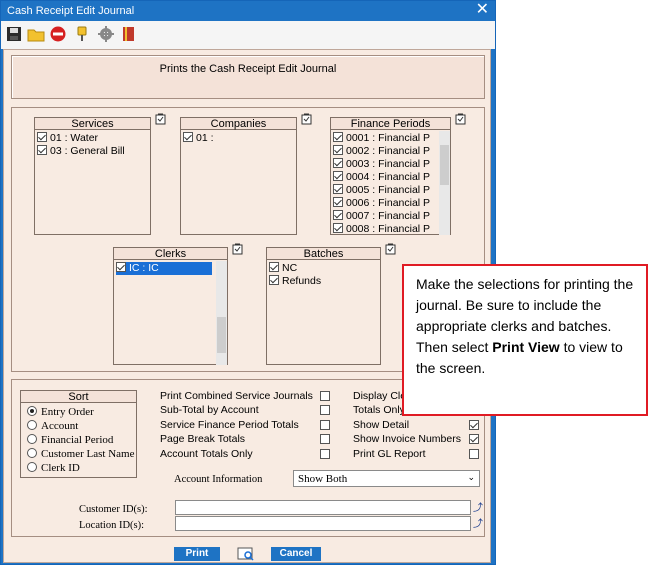  Describe the element at coordinates (129, 34) in the screenshot. I see `book-icon` at that location.